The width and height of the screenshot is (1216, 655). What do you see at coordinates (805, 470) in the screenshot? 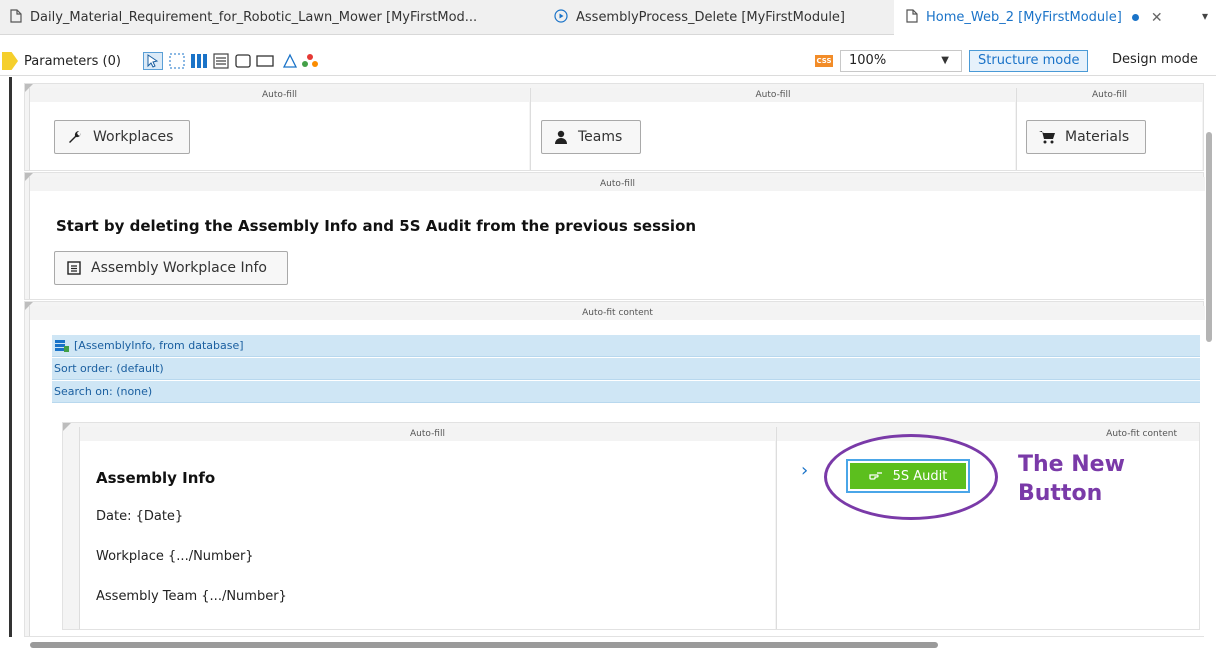
I see `chevron-right-icon: ›` at bounding box center [805, 470].